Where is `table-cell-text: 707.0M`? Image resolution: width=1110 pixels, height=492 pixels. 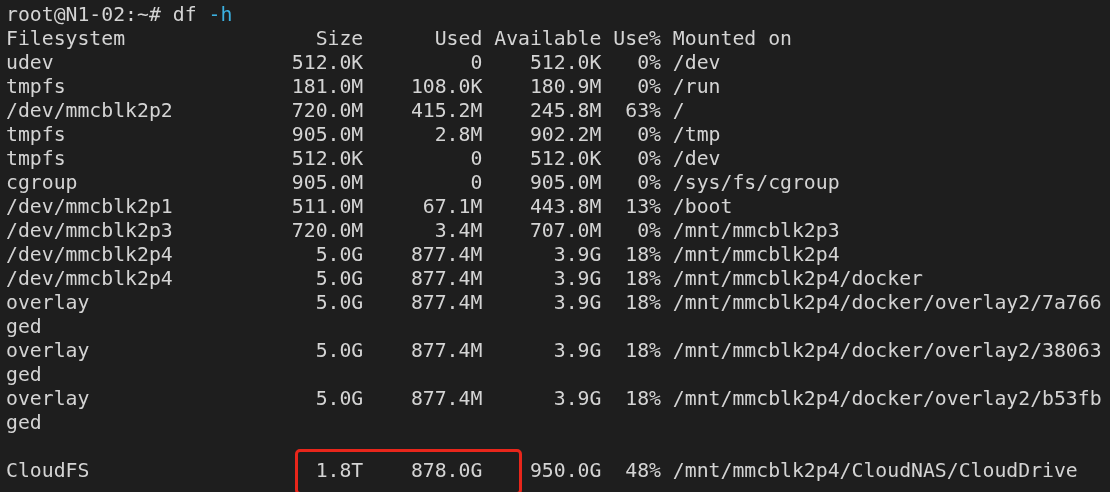 table-cell-text: 707.0M is located at coordinates (565, 231).